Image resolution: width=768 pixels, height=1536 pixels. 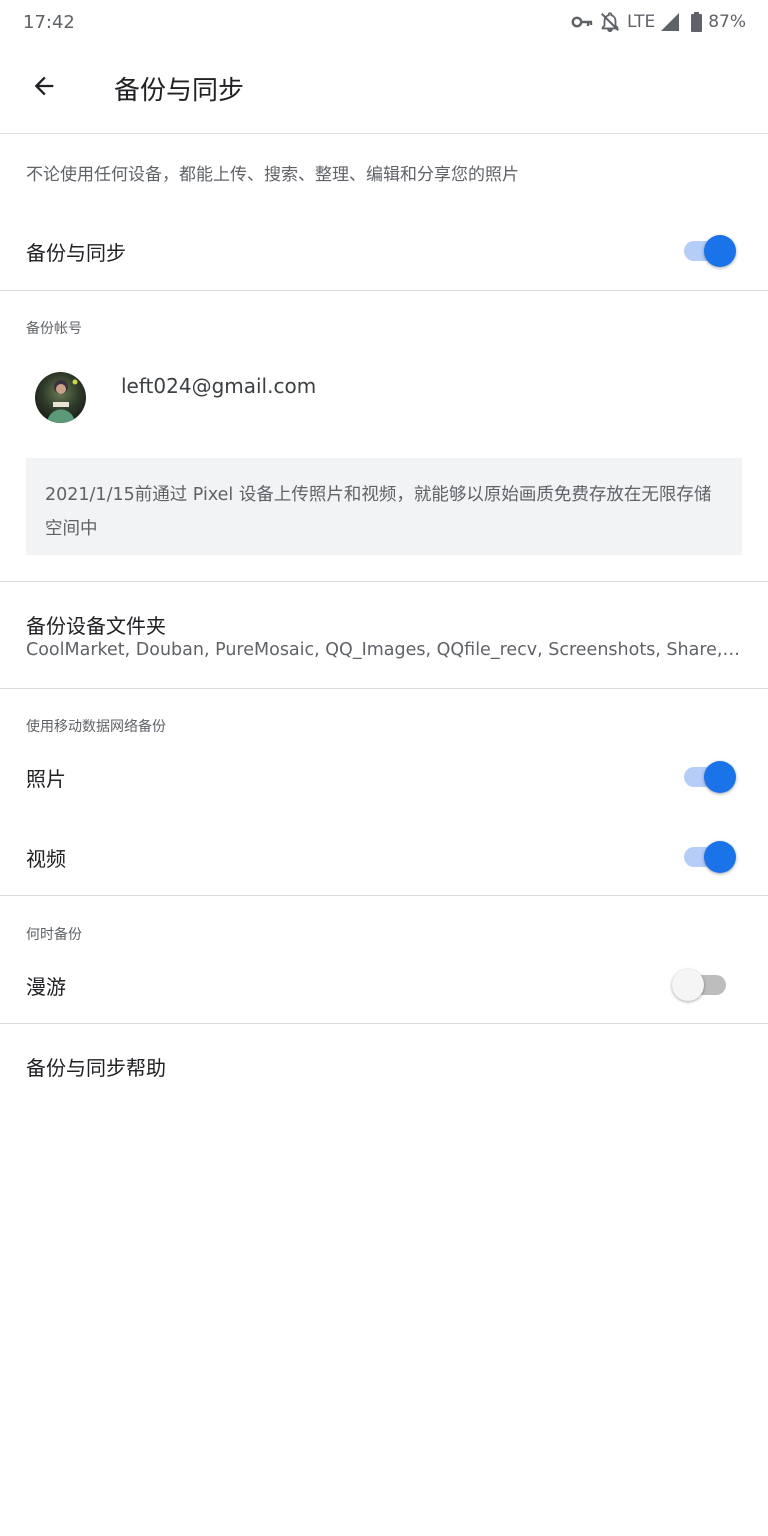 What do you see at coordinates (384, 22) in the screenshot?
I see `status-bar: 17:42 LTE 87%` at bounding box center [384, 22].